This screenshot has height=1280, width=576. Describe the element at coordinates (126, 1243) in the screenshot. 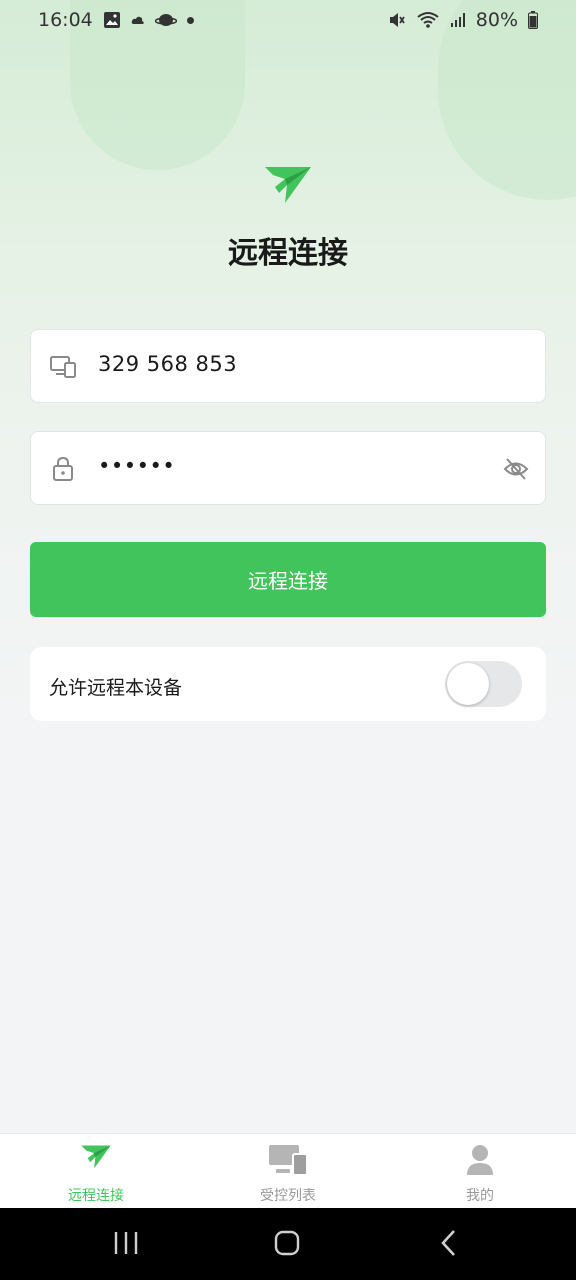

I see `recents-icon` at that location.